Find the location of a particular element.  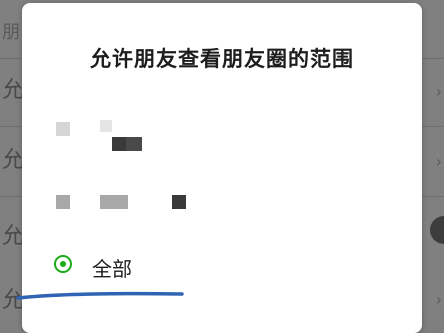

hand-drawn-underline is located at coordinates (100, 295).